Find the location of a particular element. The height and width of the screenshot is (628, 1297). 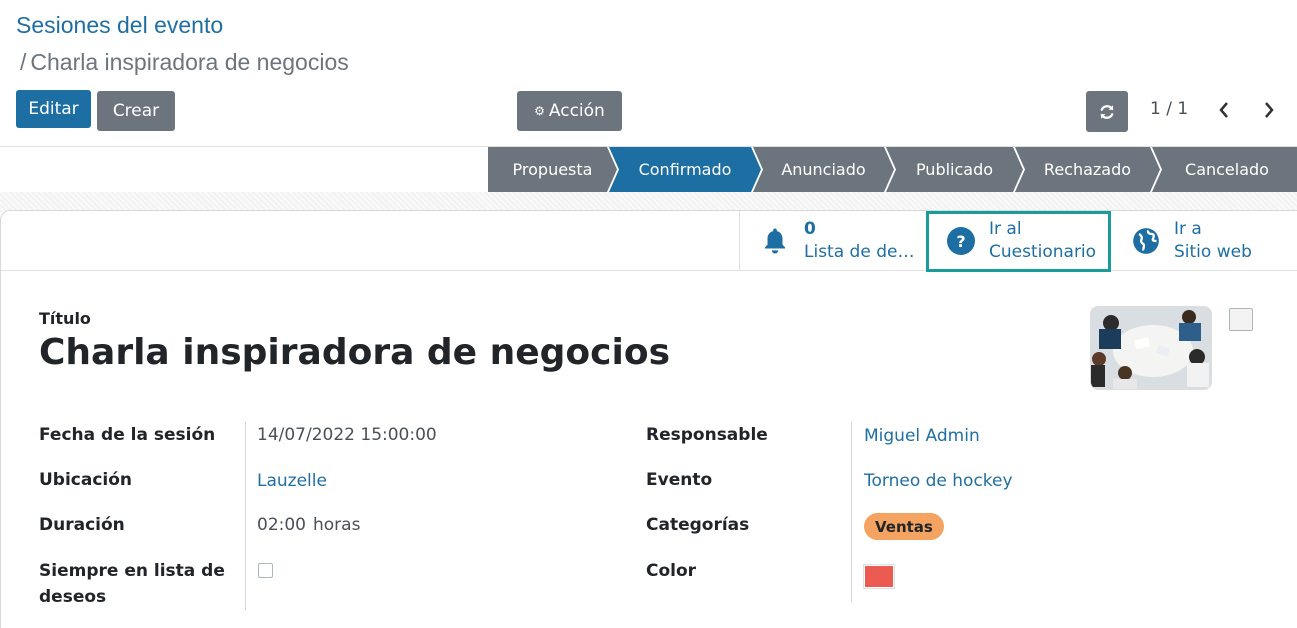

breadcrumb-current: / Charla inspiradora de negocios is located at coordinates (184, 62).